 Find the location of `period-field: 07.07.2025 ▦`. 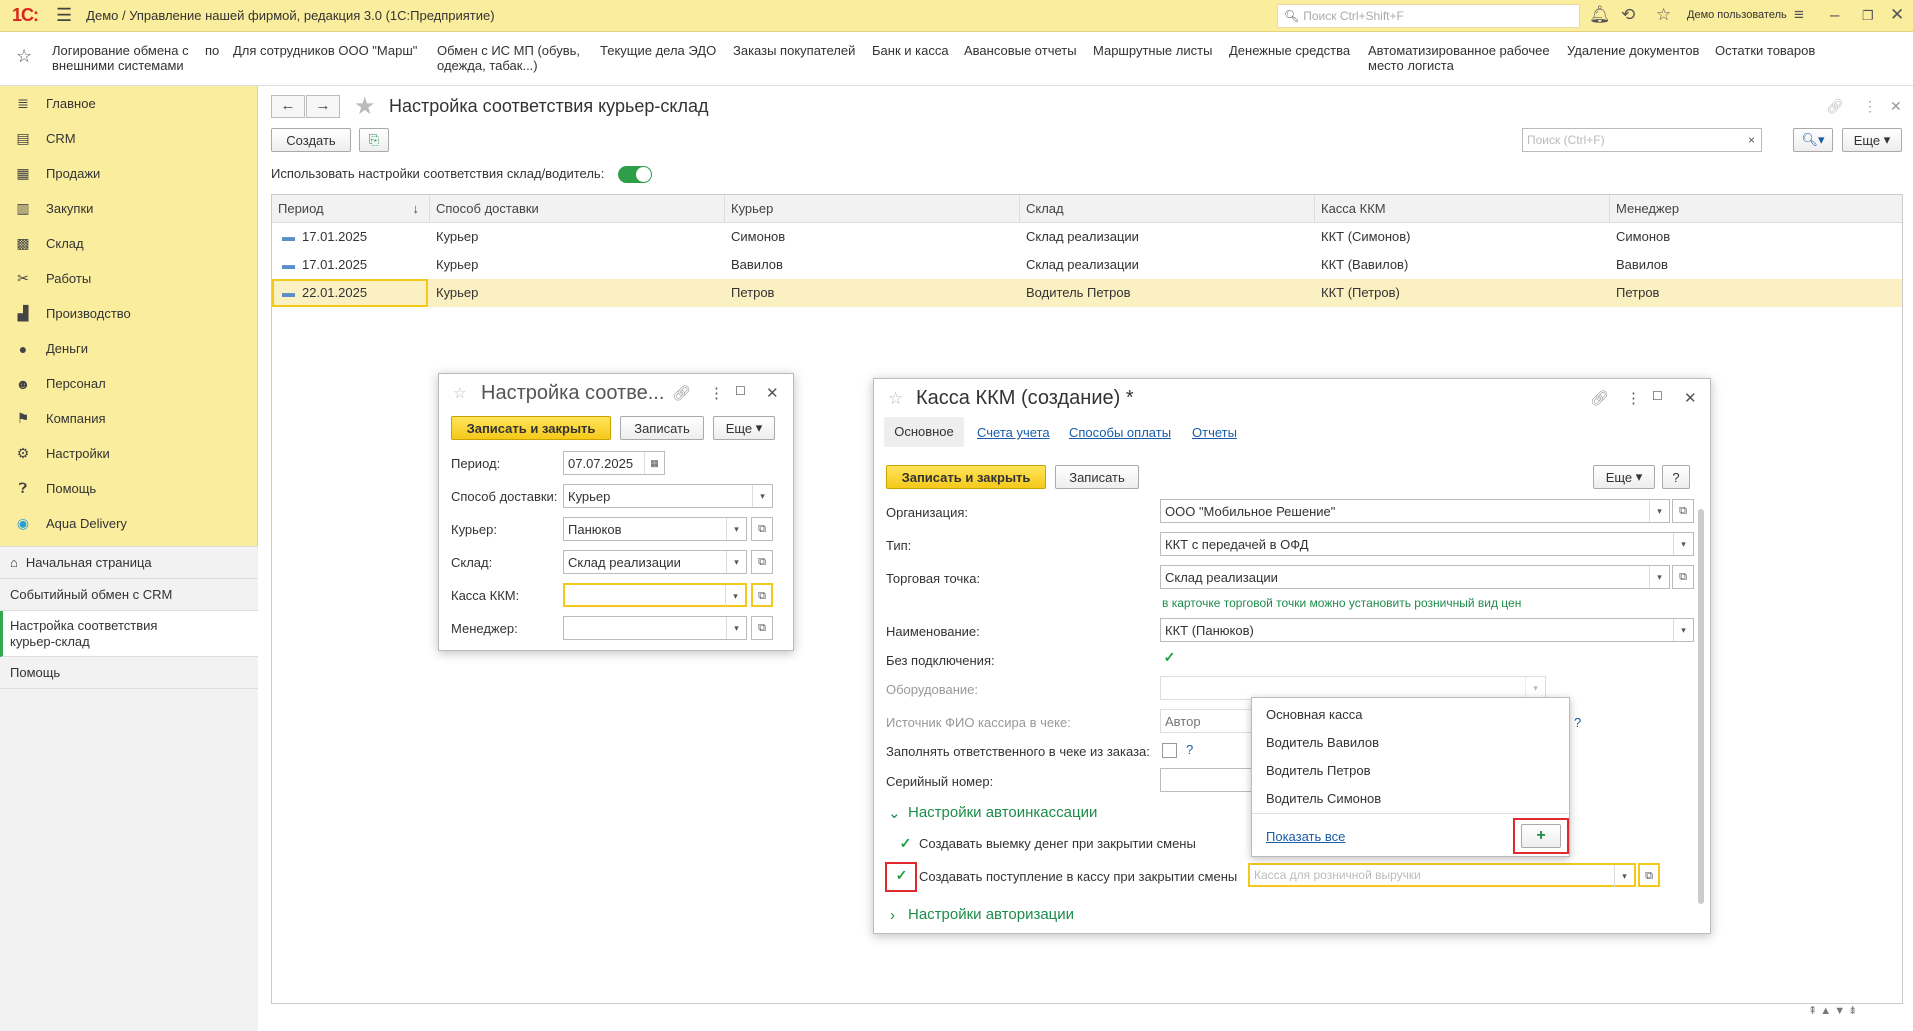

period-field: 07.07.2025 ▦ is located at coordinates (614, 463).